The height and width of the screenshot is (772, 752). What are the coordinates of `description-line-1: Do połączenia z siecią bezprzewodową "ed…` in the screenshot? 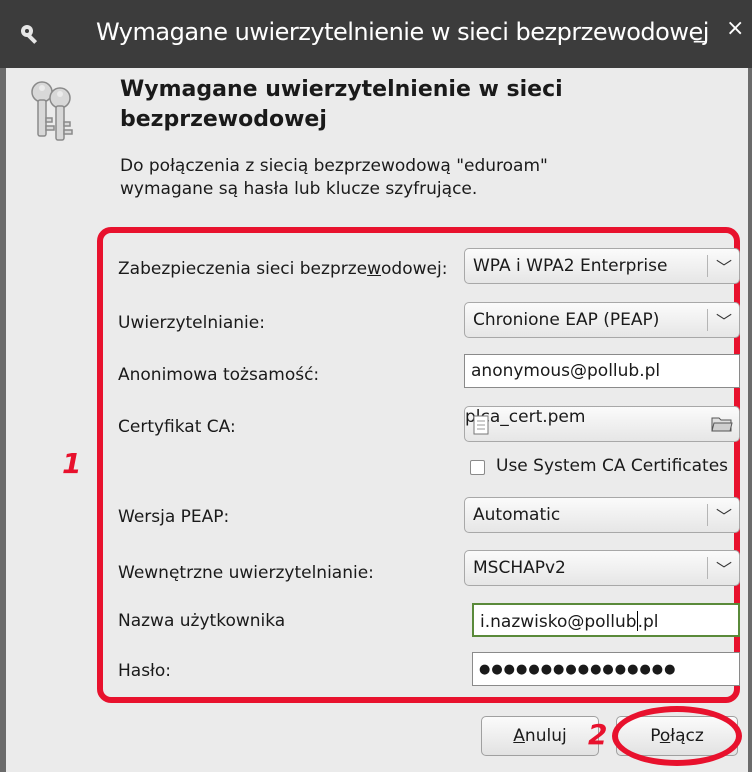 It's located at (334, 166).